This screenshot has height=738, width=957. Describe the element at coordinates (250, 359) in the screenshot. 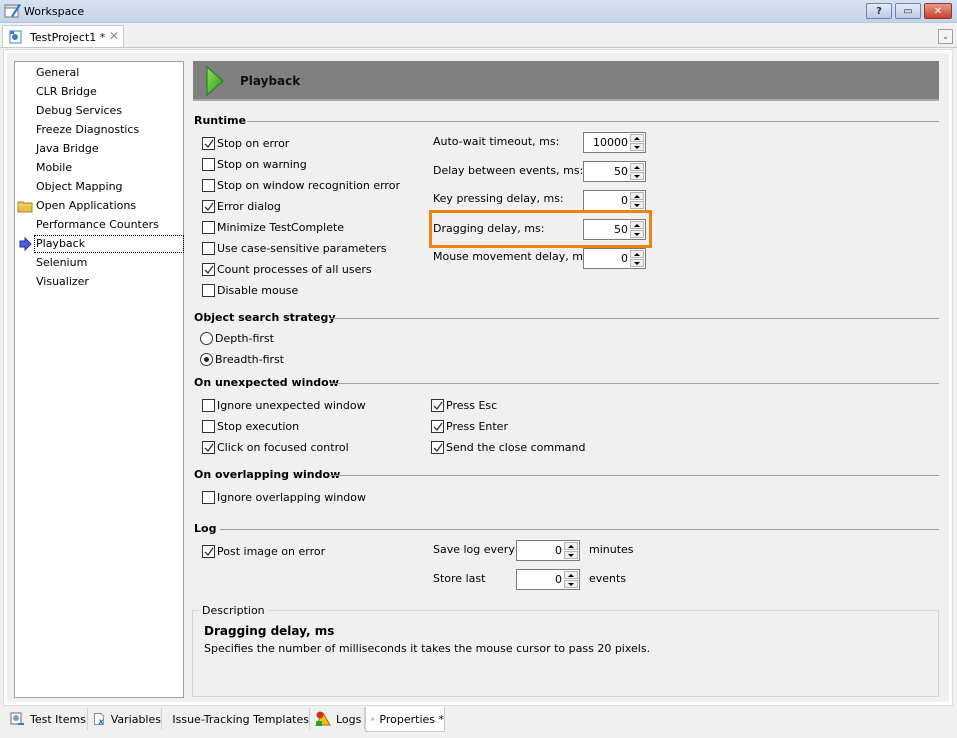

I see `radio-label: Breadth-first` at that location.